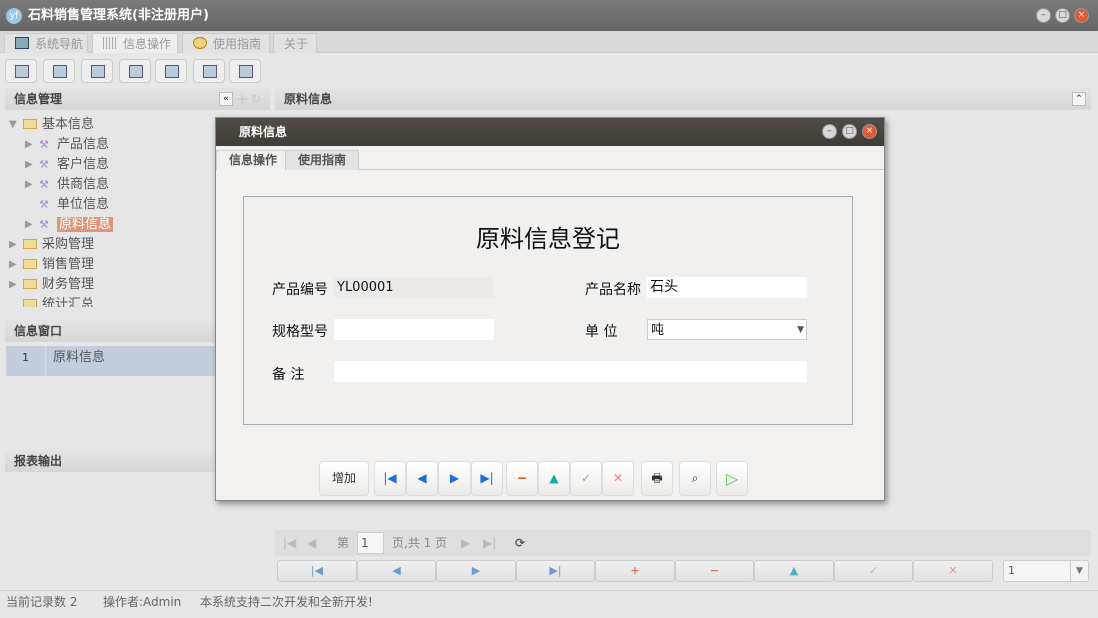 This screenshot has width=1098, height=618. What do you see at coordinates (829, 131) in the screenshot?
I see `dialog-minimize-button: –` at bounding box center [829, 131].